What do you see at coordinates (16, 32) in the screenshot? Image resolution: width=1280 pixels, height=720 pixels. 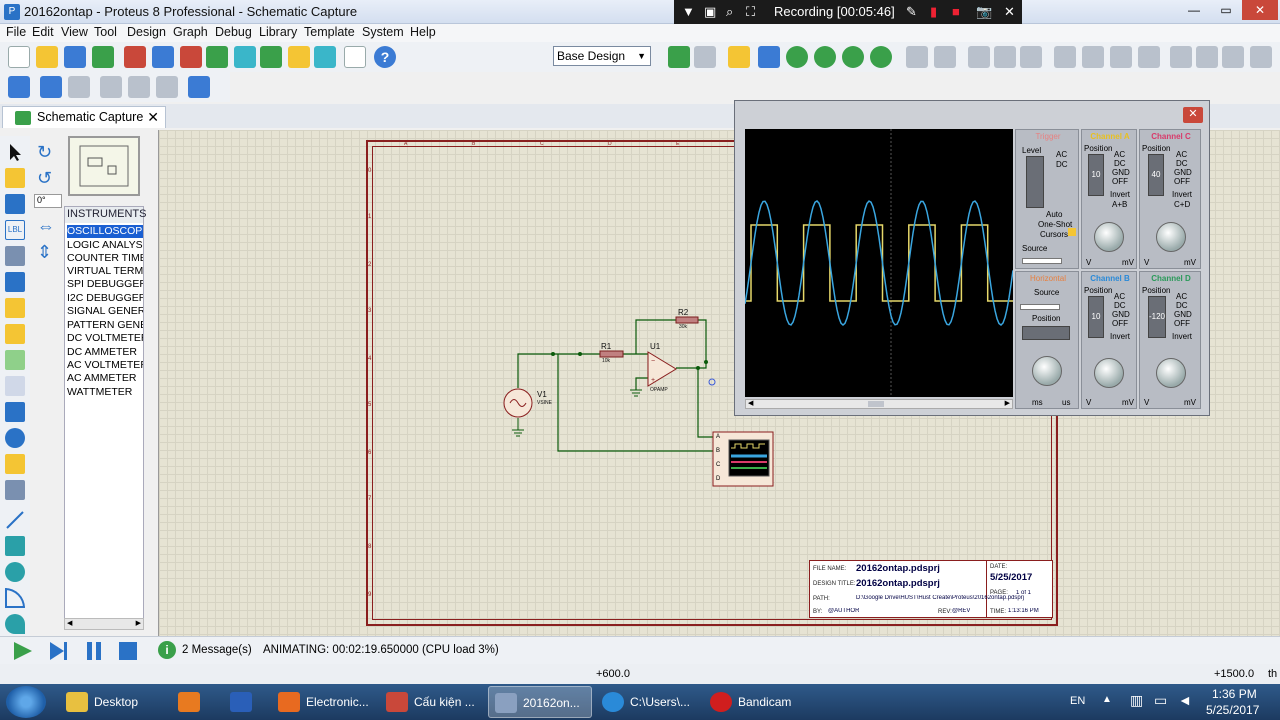 I see `menu-file: File` at bounding box center [16, 32].